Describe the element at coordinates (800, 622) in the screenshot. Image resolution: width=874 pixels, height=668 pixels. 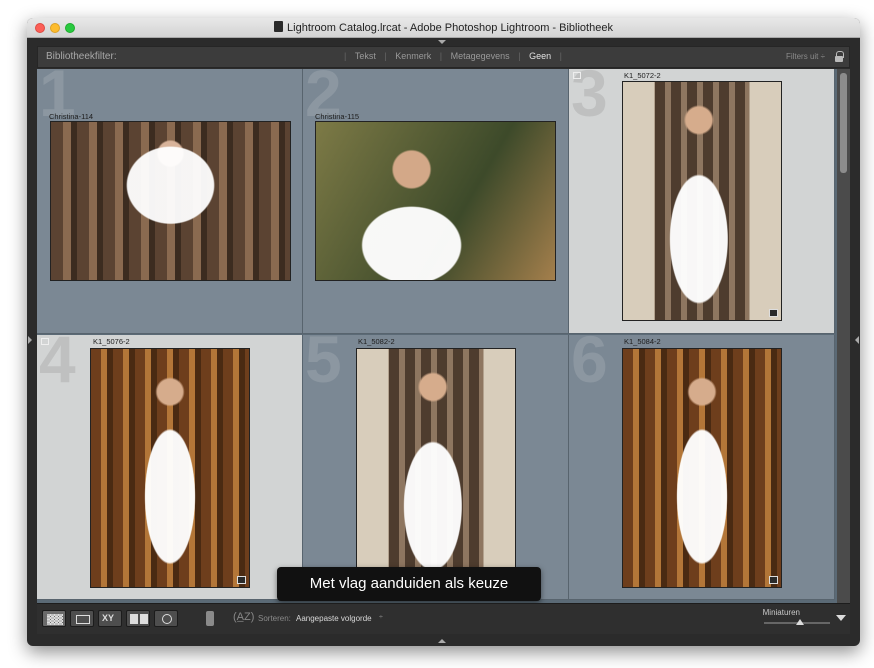
I see `slider-knob` at that location.